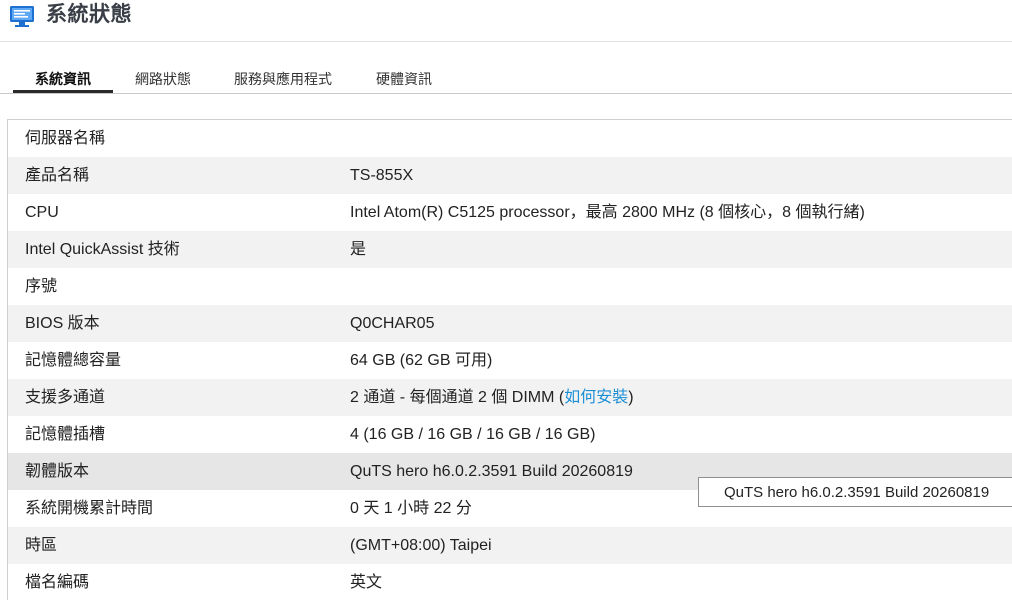 Image resolution: width=1012 pixels, height=600 pixels. What do you see at coordinates (65, 397) in the screenshot?
I see `row-label: 支援多通道` at bounding box center [65, 397].